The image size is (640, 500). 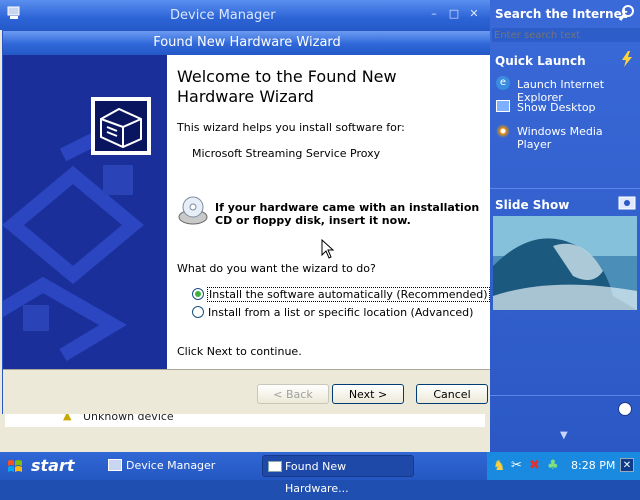 What do you see at coordinates (53, 465) in the screenshot?
I see `start-label: start` at bounding box center [53, 465].